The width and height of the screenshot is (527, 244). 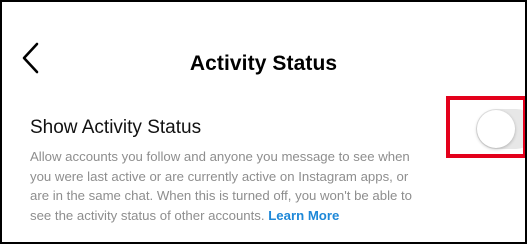 I want to click on page-title: Activity Status, so click(x=263, y=63).